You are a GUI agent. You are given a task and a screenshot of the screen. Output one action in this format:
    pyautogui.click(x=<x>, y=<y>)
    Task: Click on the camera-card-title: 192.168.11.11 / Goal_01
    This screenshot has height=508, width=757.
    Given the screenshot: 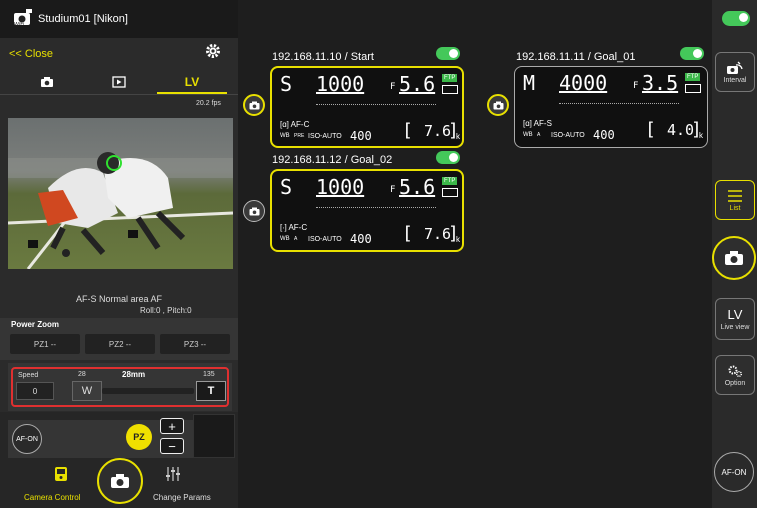 What is the action you would take?
    pyautogui.click(x=576, y=57)
    